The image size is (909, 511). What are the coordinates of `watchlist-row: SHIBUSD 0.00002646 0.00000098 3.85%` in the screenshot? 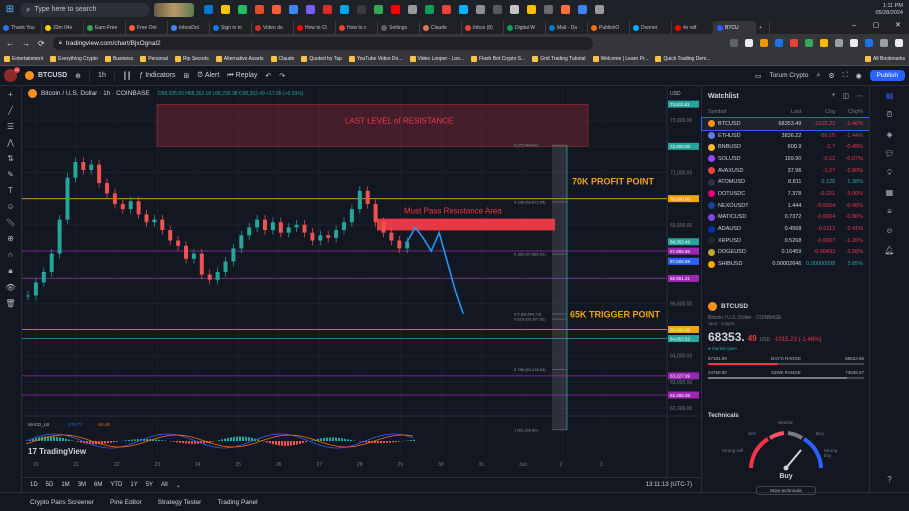 It's located at (785, 264).